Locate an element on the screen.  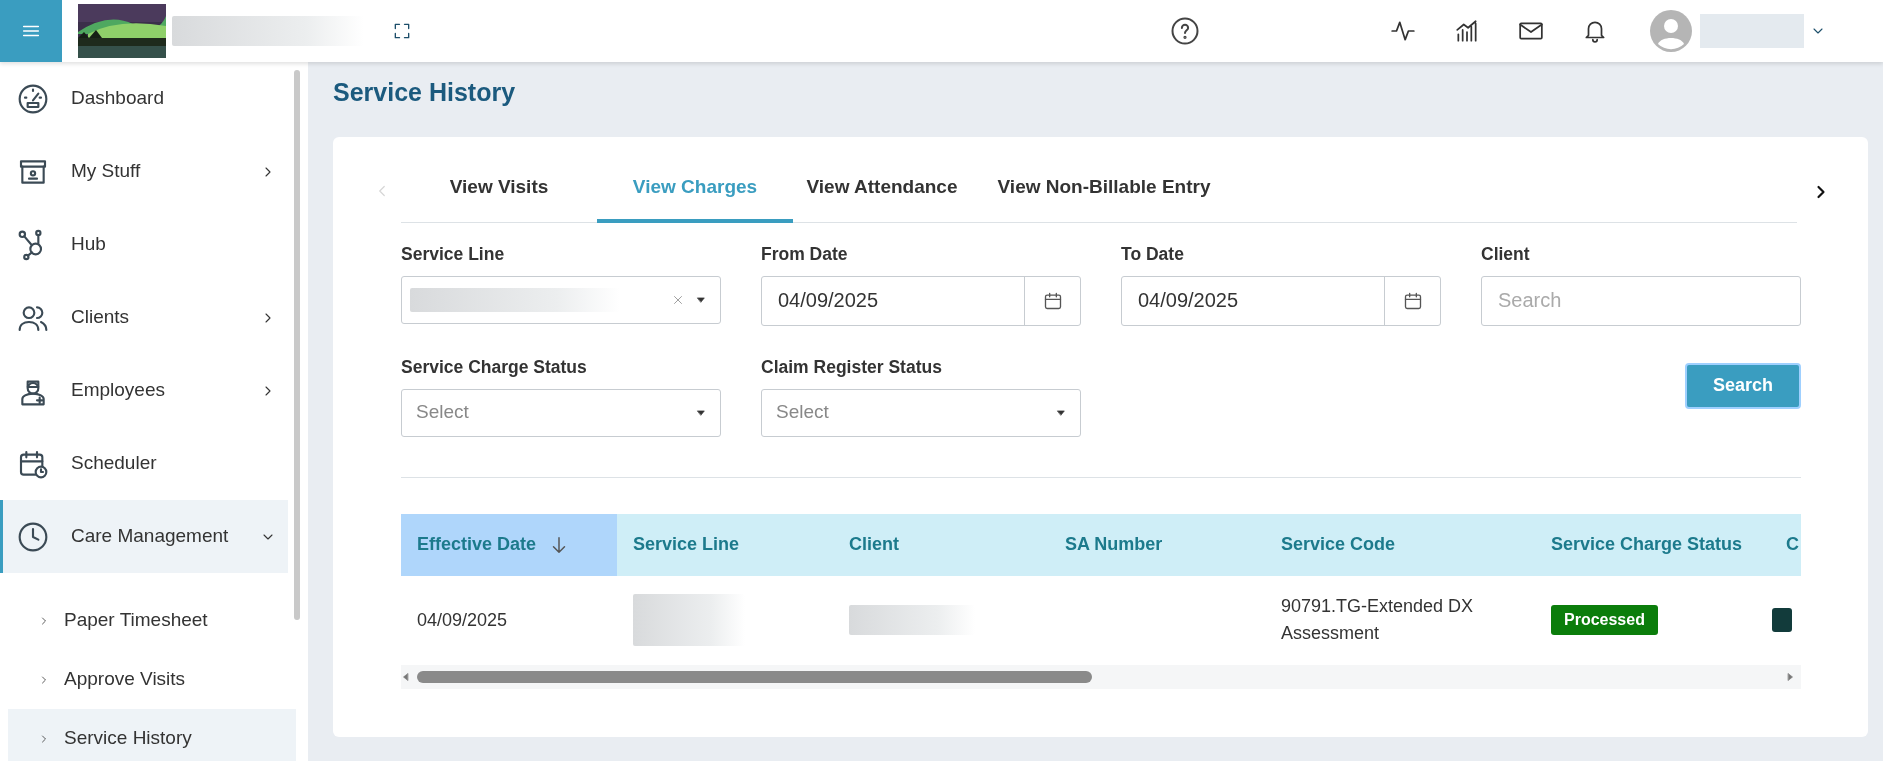
column-header: Service Code is located at coordinates (1400, 544).